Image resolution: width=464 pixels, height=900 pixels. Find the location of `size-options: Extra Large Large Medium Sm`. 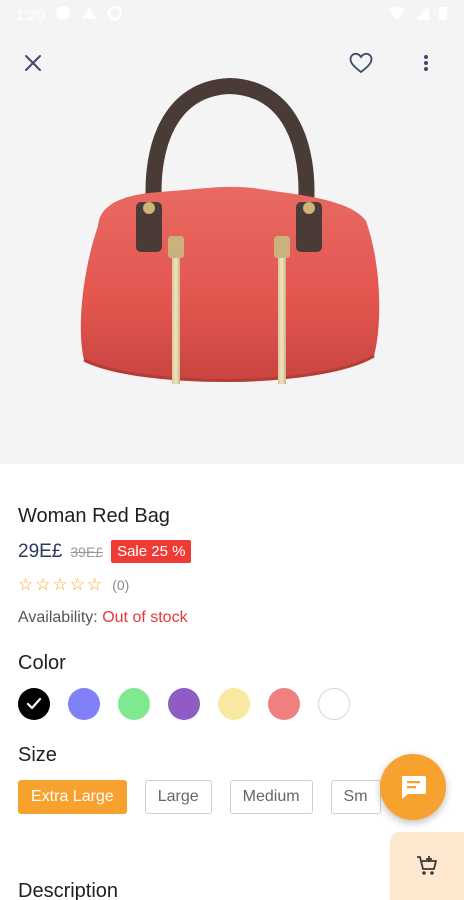

size-options: Extra Large Large Medium Sm is located at coordinates (199, 797).